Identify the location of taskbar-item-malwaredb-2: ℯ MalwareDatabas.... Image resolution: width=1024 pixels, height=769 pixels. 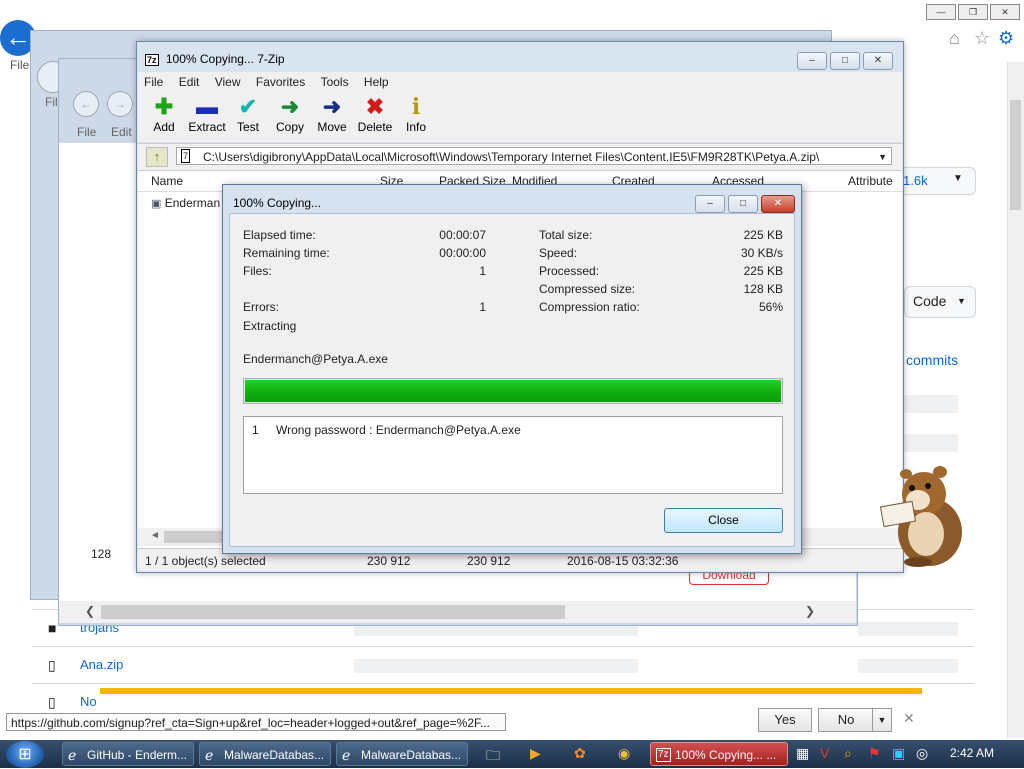
(402, 754).